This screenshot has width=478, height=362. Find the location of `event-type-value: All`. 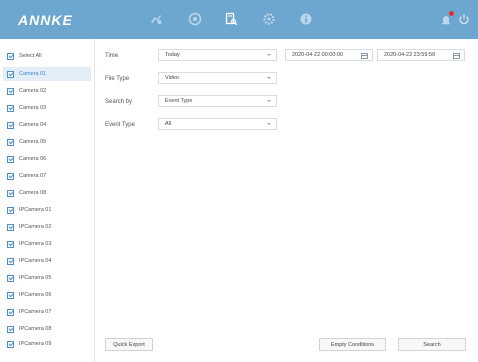

event-type-value: All is located at coordinates (168, 124).